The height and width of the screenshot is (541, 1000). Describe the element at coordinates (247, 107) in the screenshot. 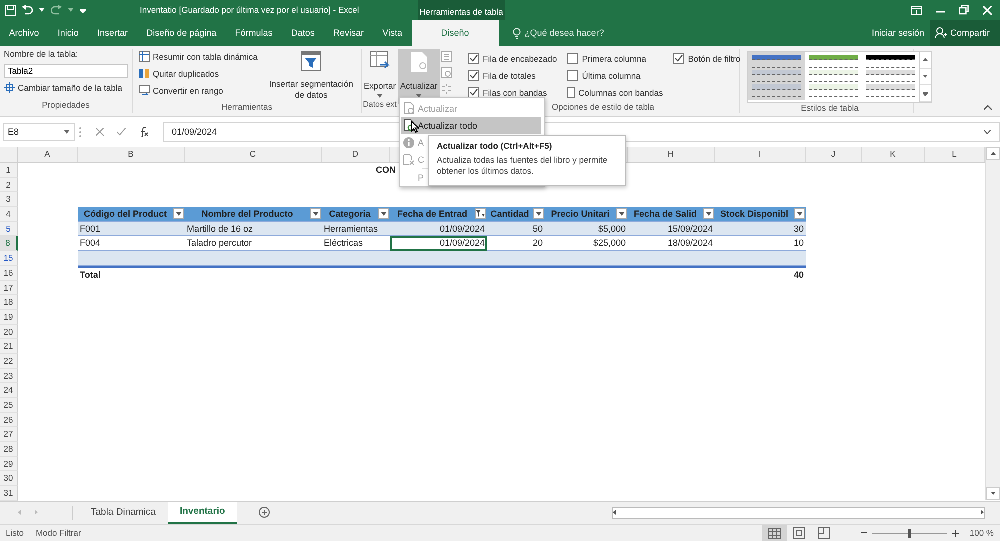

I see `group-label: Herramientas` at that location.